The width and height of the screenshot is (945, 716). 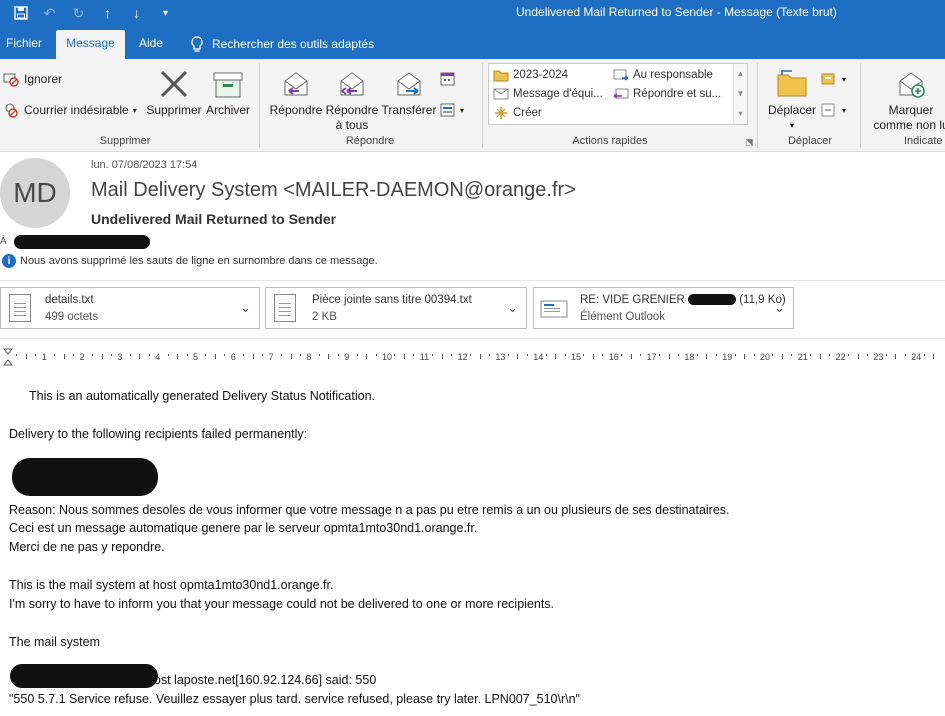 What do you see at coordinates (500, 357) in the screenshot?
I see `ruler-number: 13` at bounding box center [500, 357].